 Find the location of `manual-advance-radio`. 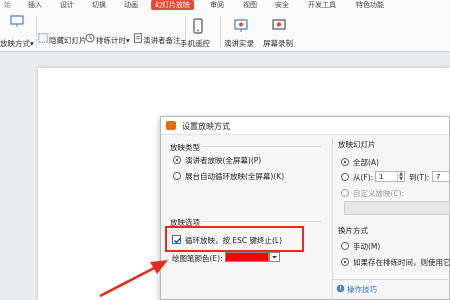

manual-advance-radio is located at coordinates (345, 246).